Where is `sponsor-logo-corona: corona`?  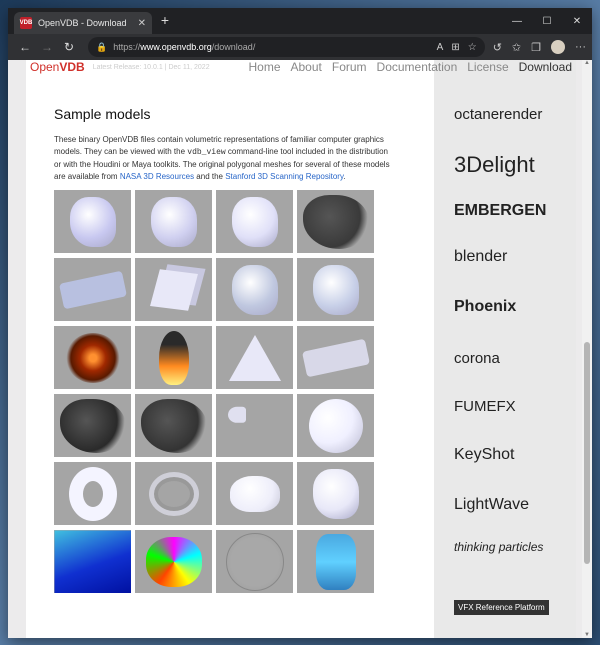 sponsor-logo-corona: corona is located at coordinates (477, 358).